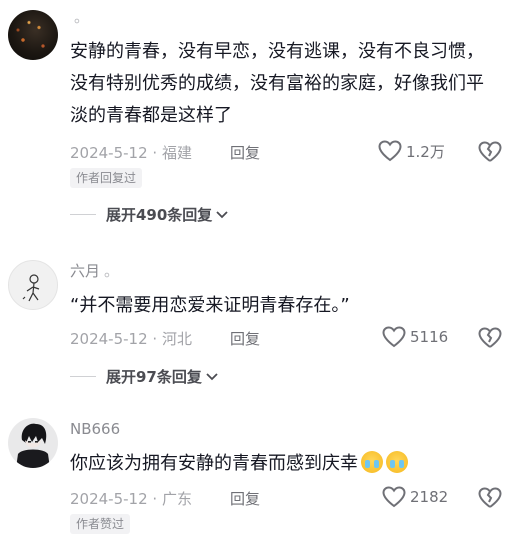 This screenshot has width=516, height=534. I want to click on comment-meta: 2024-5-12 · 河北, so click(131, 338).